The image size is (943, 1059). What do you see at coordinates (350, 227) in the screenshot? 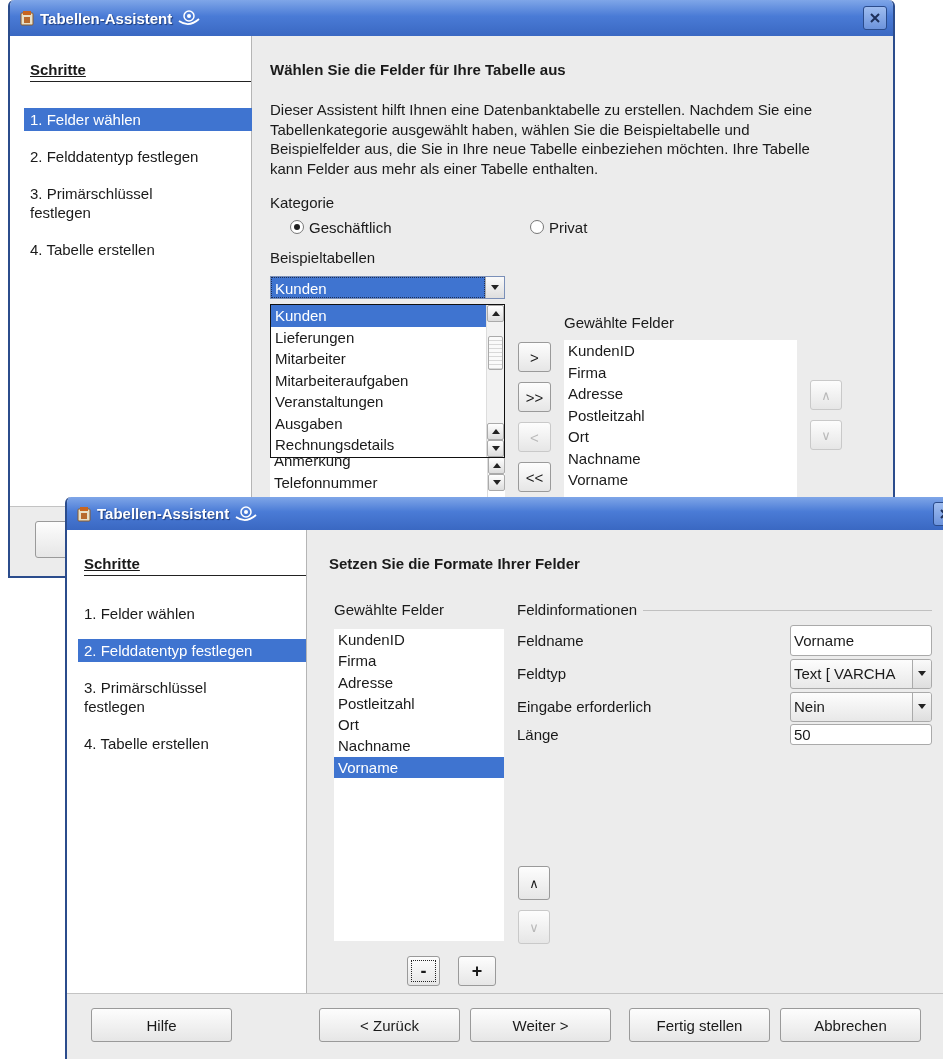
I see `radio-label: Geschäftlich` at bounding box center [350, 227].